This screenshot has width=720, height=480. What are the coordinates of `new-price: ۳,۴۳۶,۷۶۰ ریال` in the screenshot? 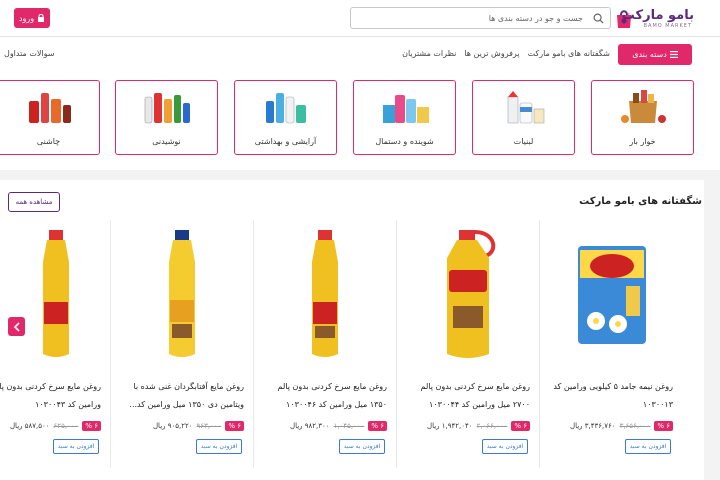 It's located at (593, 426).